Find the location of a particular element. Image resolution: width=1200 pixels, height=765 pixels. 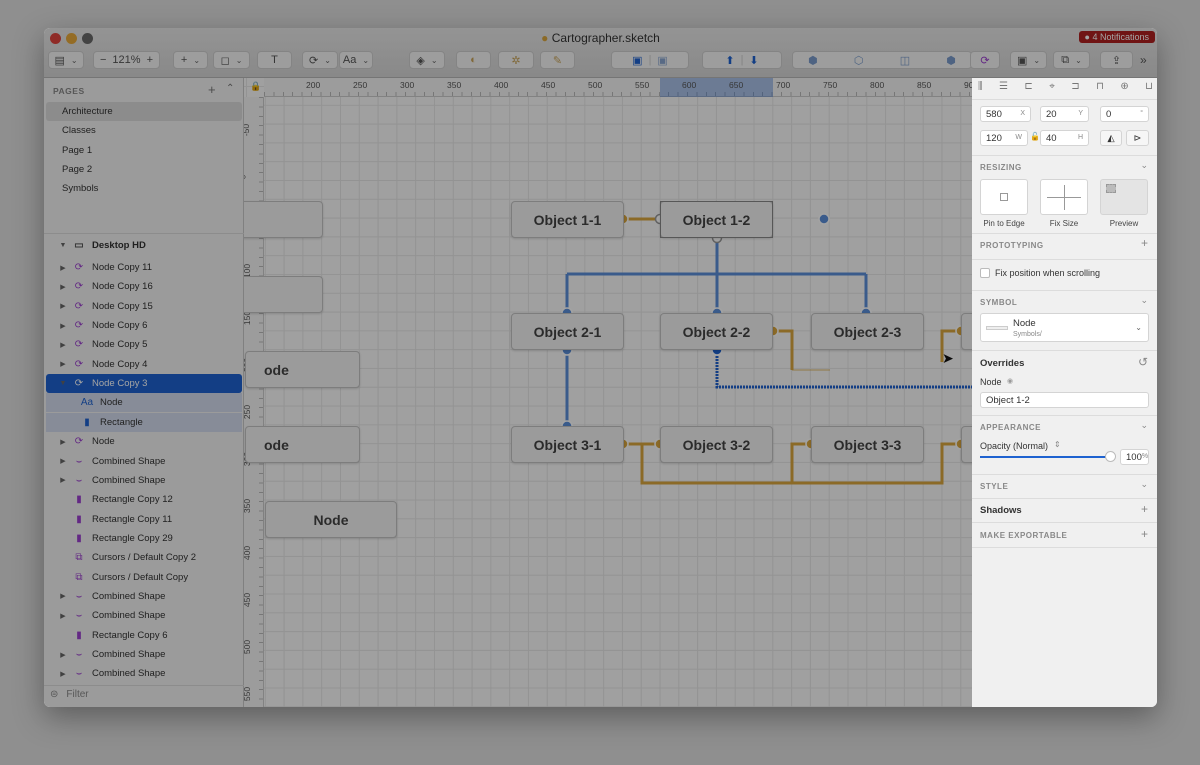

opacity-slider is located at coordinates (1045, 457).